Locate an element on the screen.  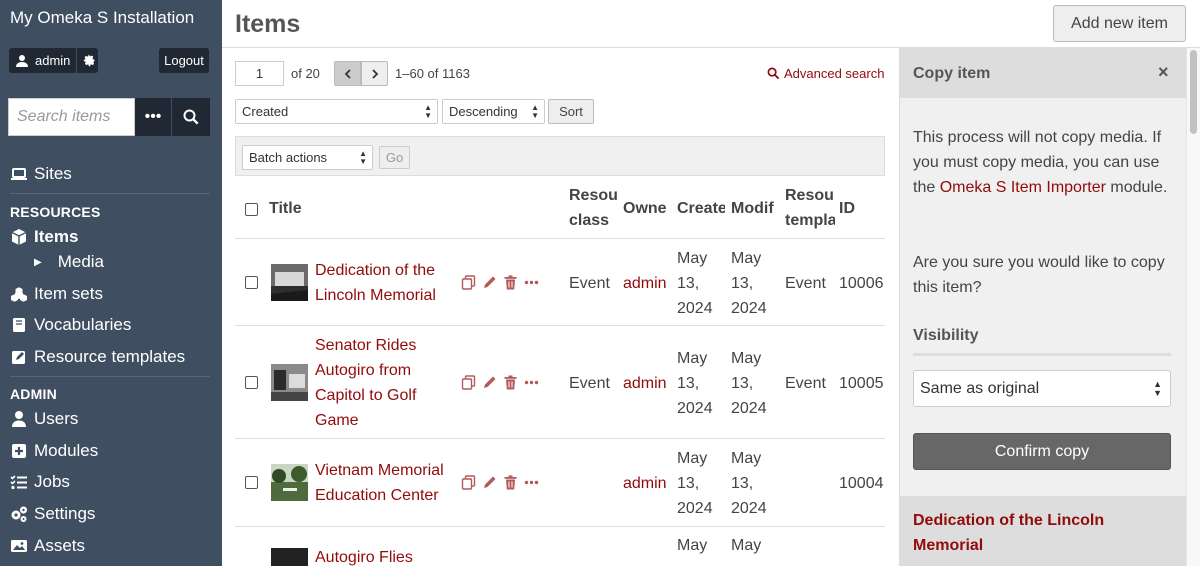
user-menu: admin is located at coordinates (53, 60).